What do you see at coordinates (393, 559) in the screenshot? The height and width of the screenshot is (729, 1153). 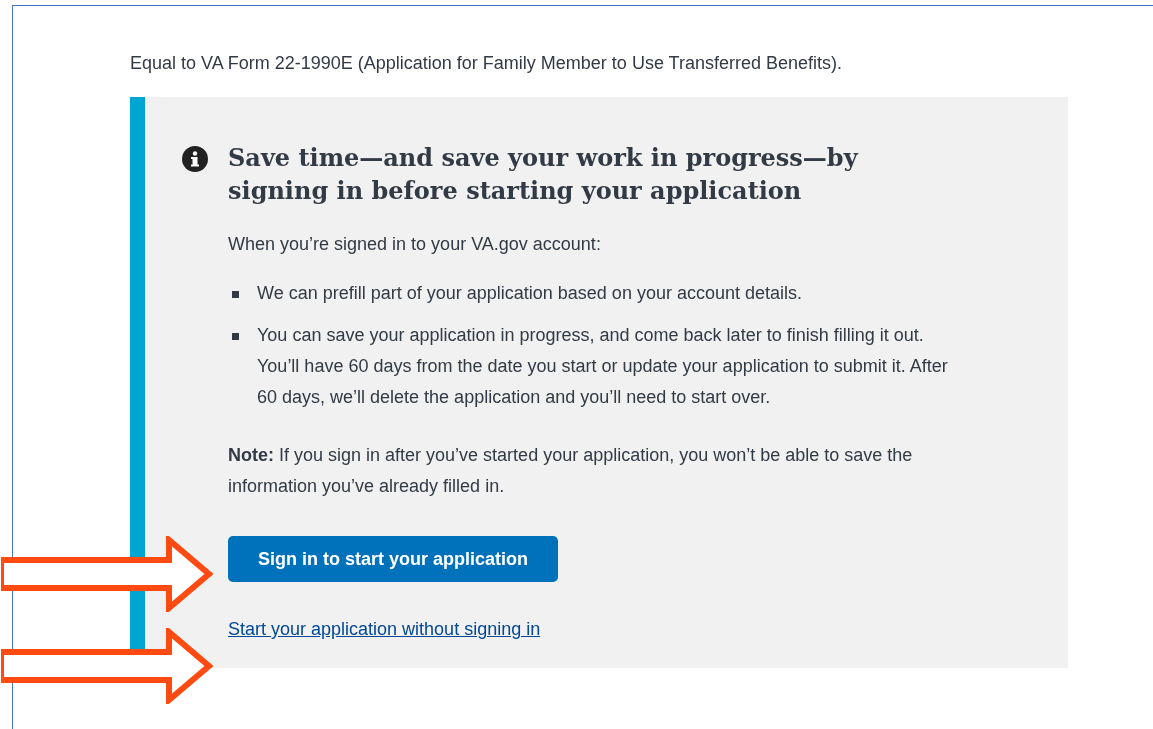 I see `sign-in-button: Sign in to start your application` at bounding box center [393, 559].